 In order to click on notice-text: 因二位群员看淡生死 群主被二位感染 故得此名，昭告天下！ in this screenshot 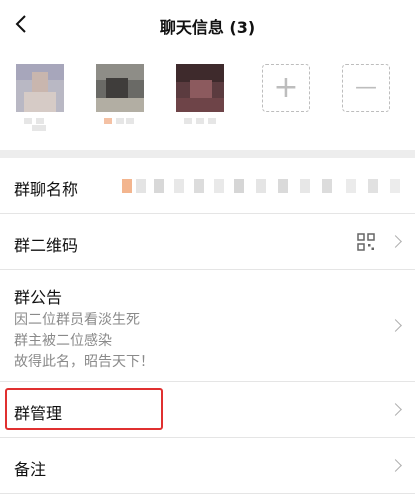, I will do `click(84, 341)`.